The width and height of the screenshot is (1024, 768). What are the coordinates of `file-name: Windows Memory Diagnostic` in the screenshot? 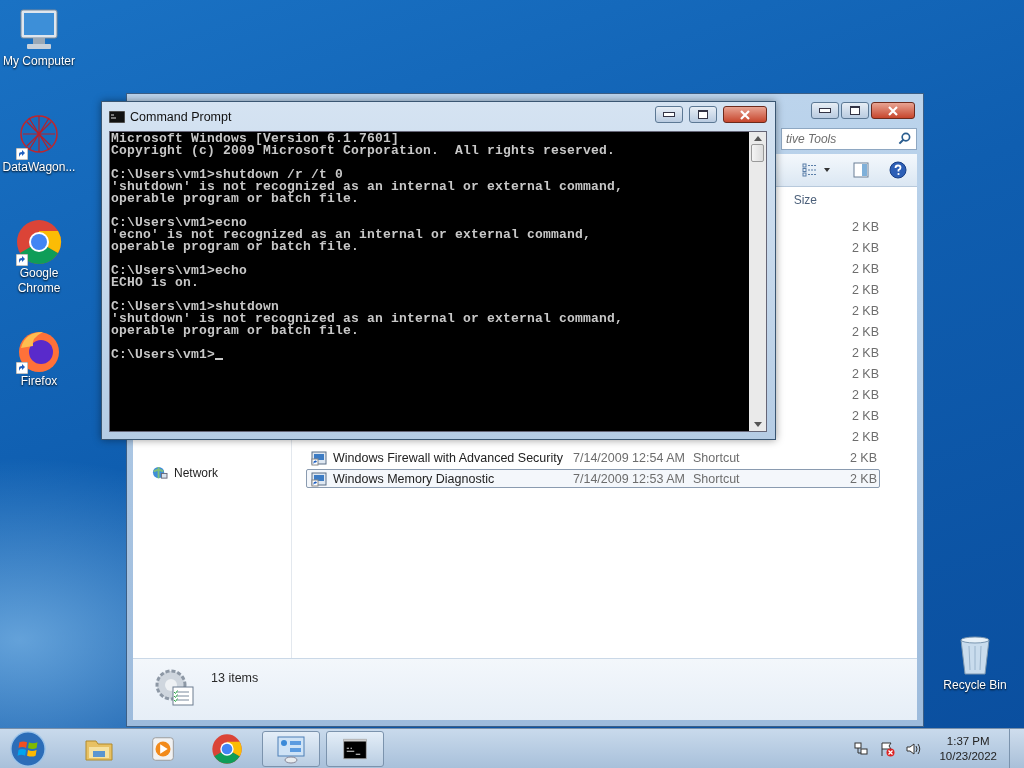 It's located at (414, 478).